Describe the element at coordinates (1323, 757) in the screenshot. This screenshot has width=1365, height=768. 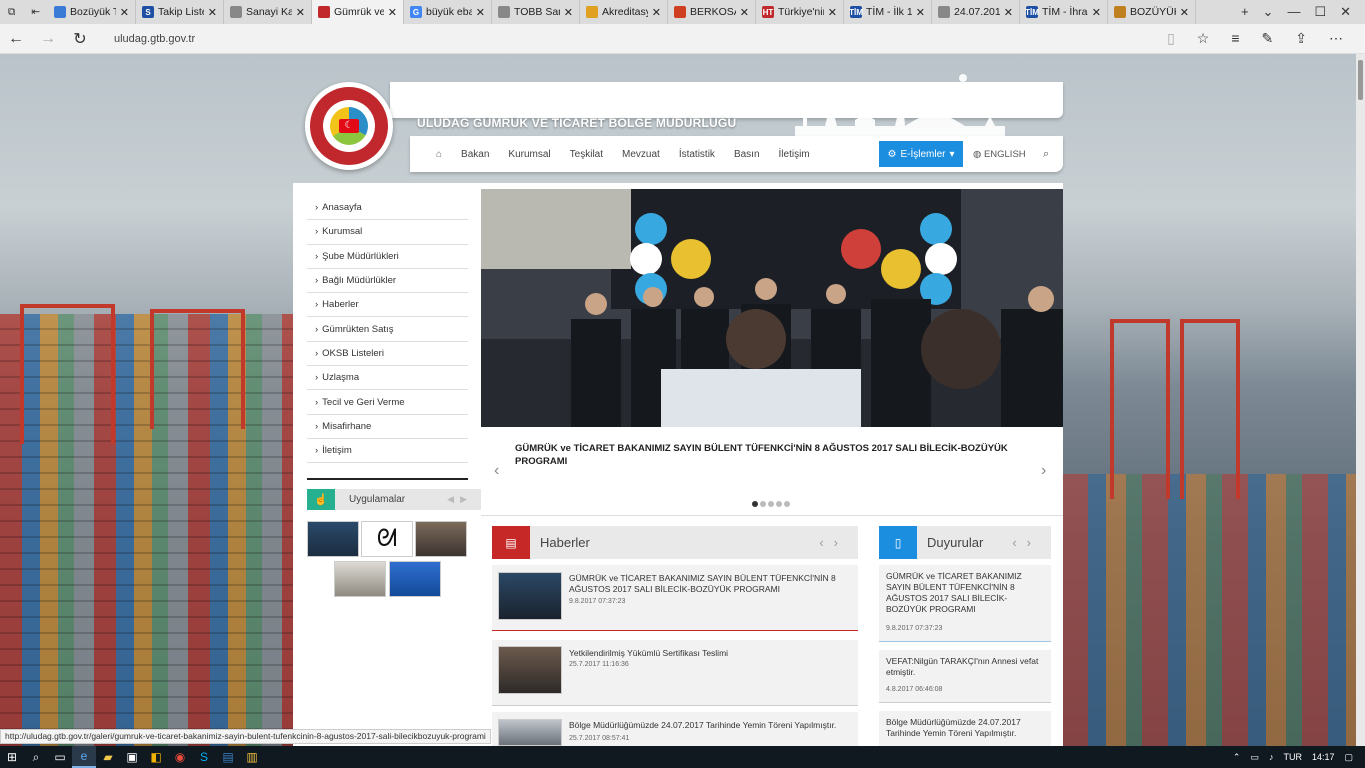
I see `clock: 14:17` at that location.